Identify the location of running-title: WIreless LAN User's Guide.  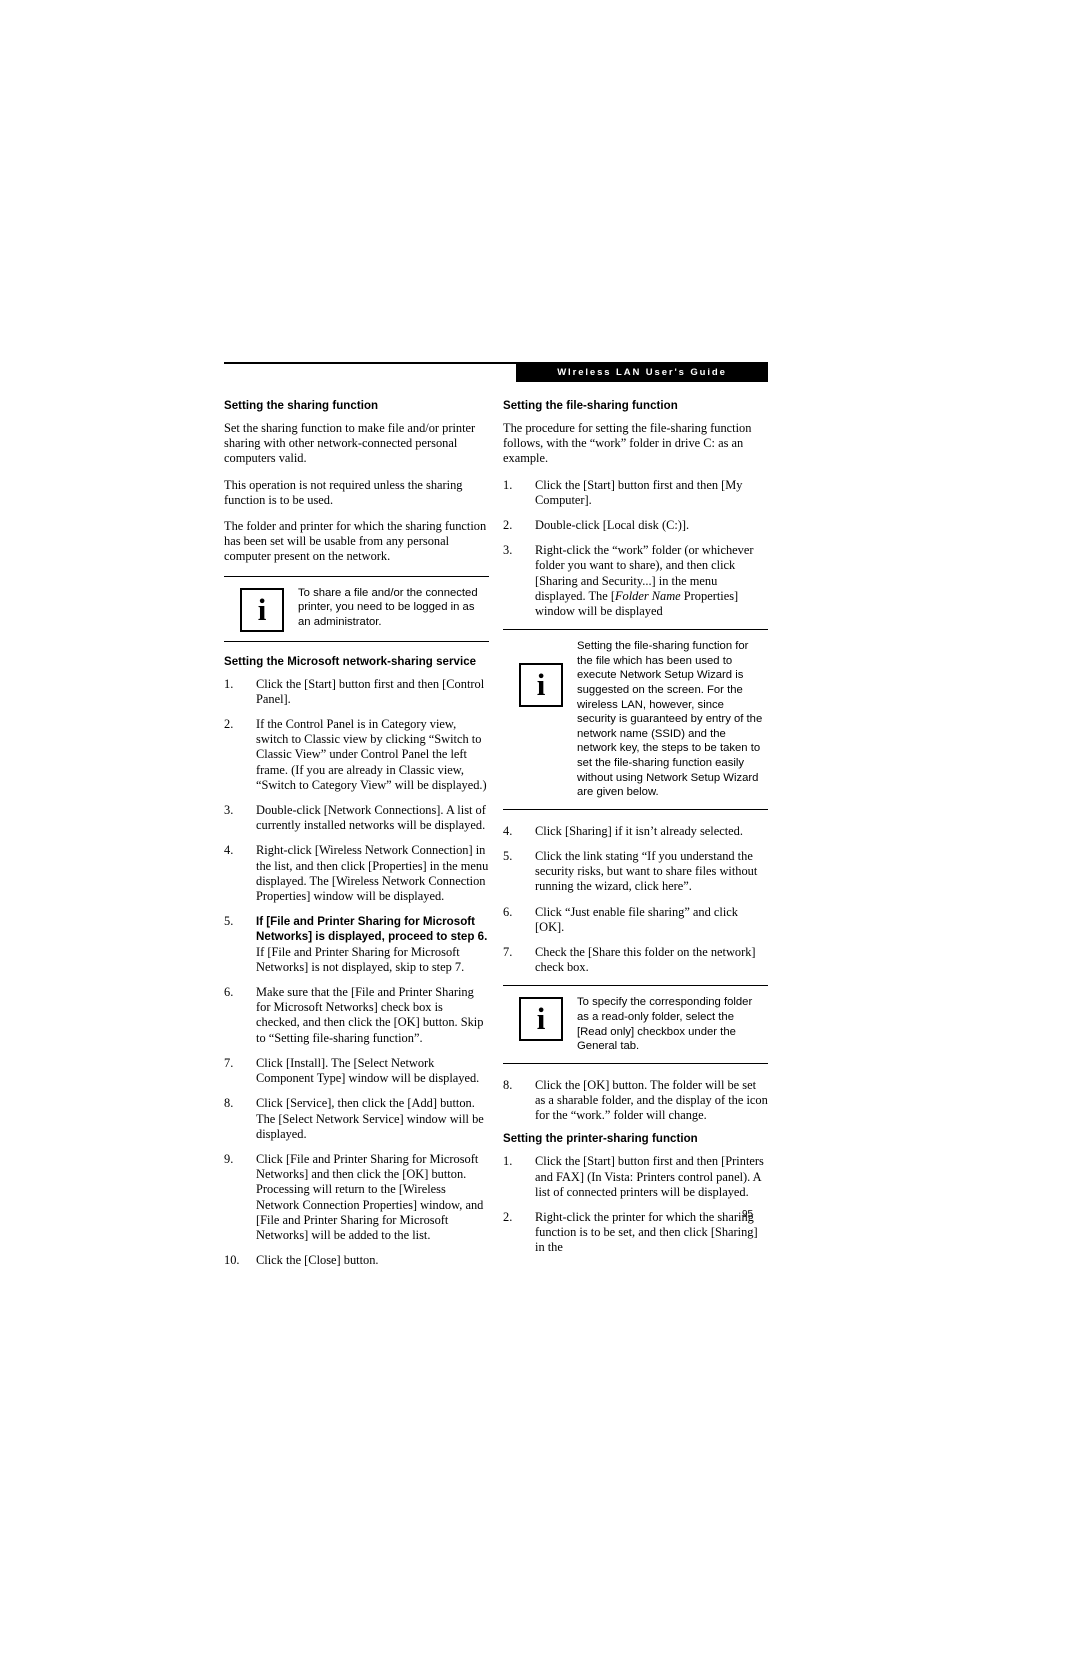
(642, 372).